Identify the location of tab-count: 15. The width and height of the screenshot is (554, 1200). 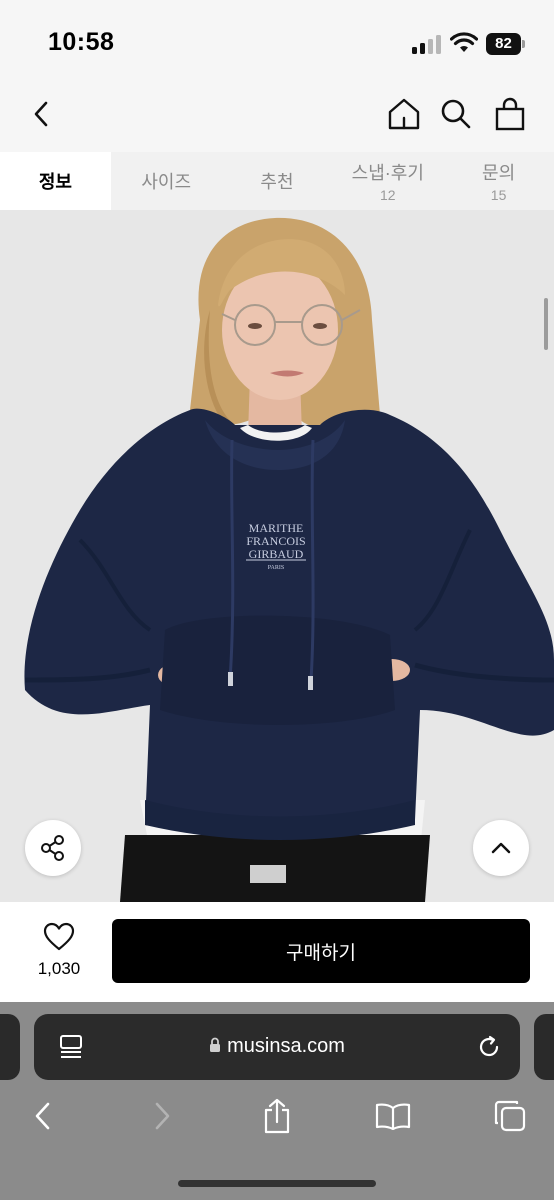
(498, 195).